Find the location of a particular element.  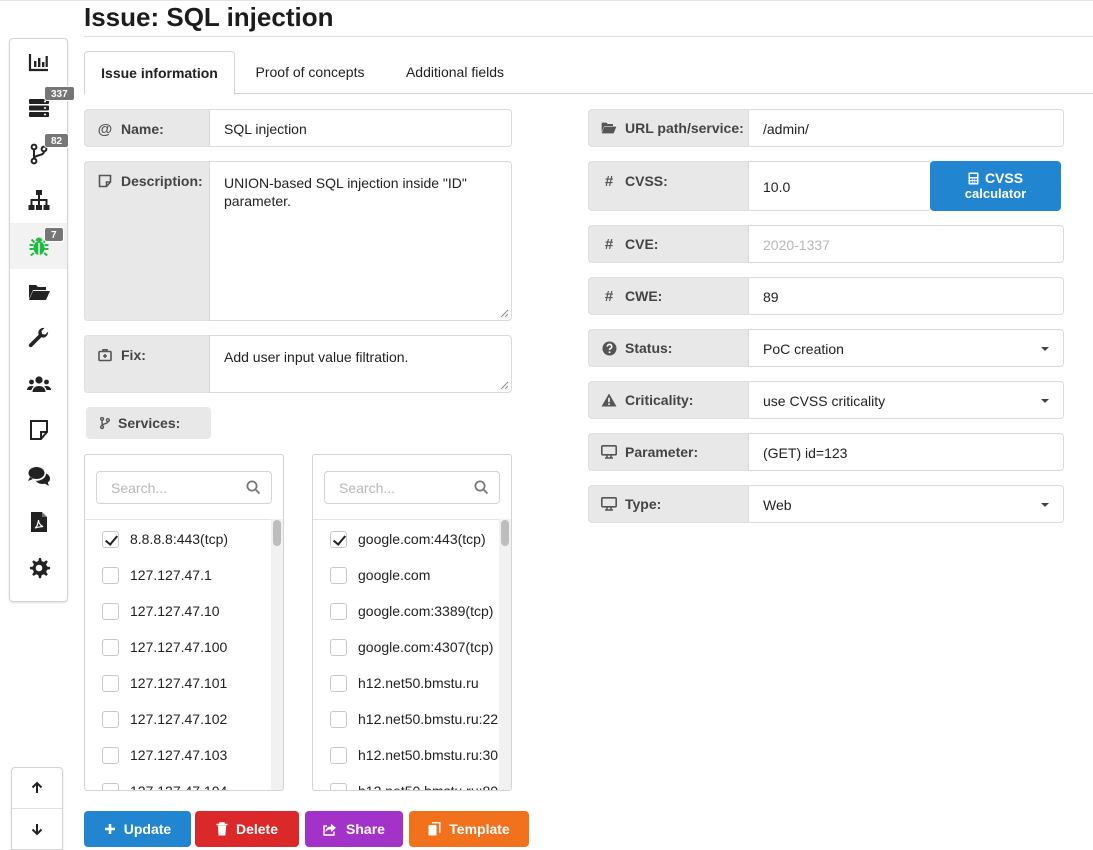

host-list-scroll-thumb is located at coordinates (505, 533).